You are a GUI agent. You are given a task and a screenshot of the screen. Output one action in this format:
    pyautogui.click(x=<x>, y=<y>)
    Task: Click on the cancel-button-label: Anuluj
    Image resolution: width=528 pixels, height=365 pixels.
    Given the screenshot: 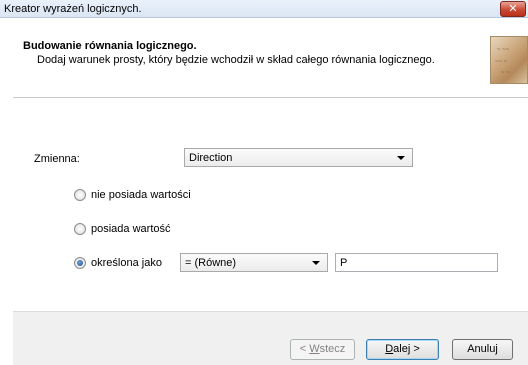 What is the action you would take?
    pyautogui.click(x=482, y=349)
    